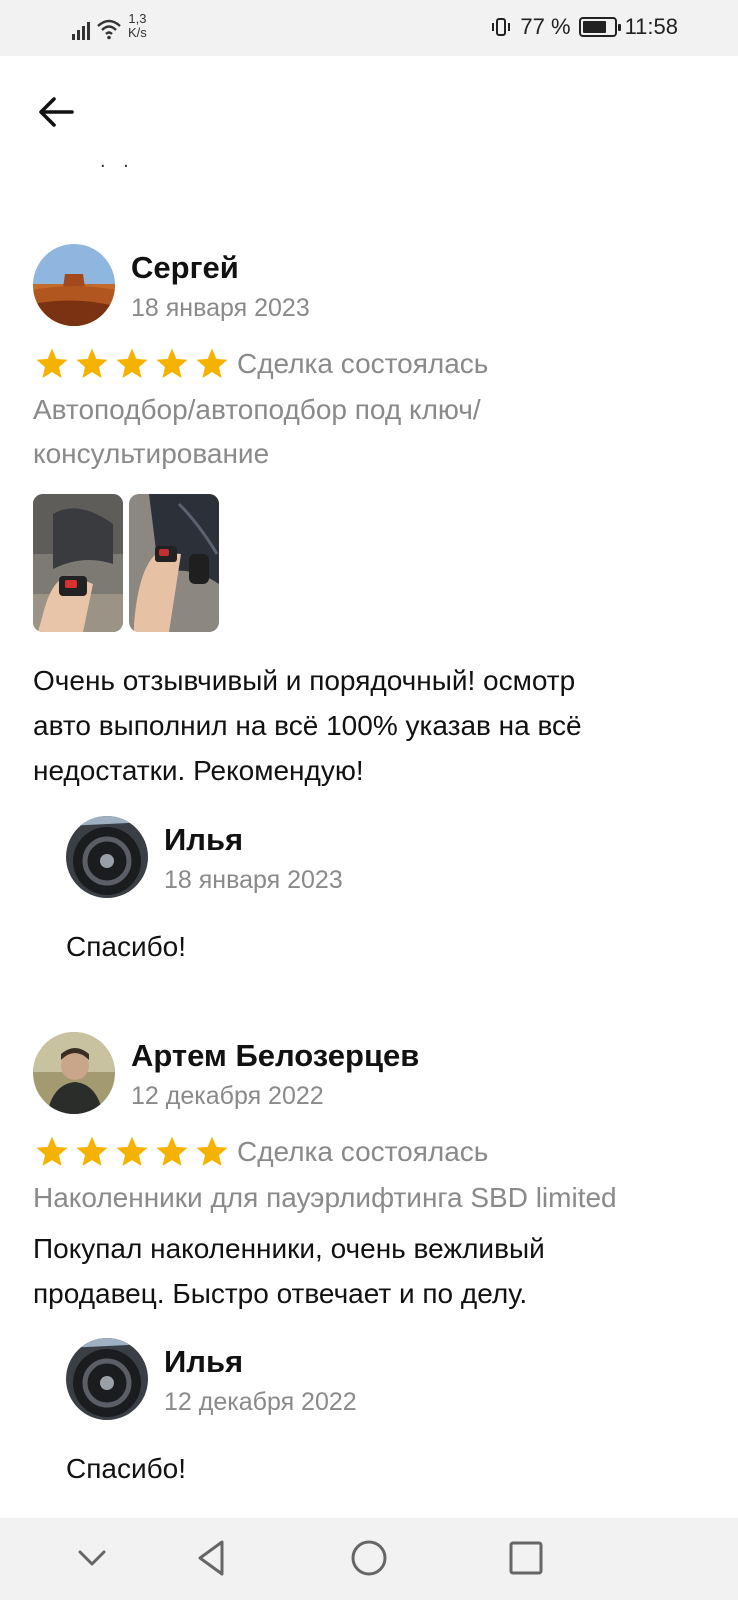 This screenshot has height=1600, width=738. What do you see at coordinates (369, 28) in the screenshot?
I see `status-bar: 1,3 K/s 77 % 11:58` at bounding box center [369, 28].